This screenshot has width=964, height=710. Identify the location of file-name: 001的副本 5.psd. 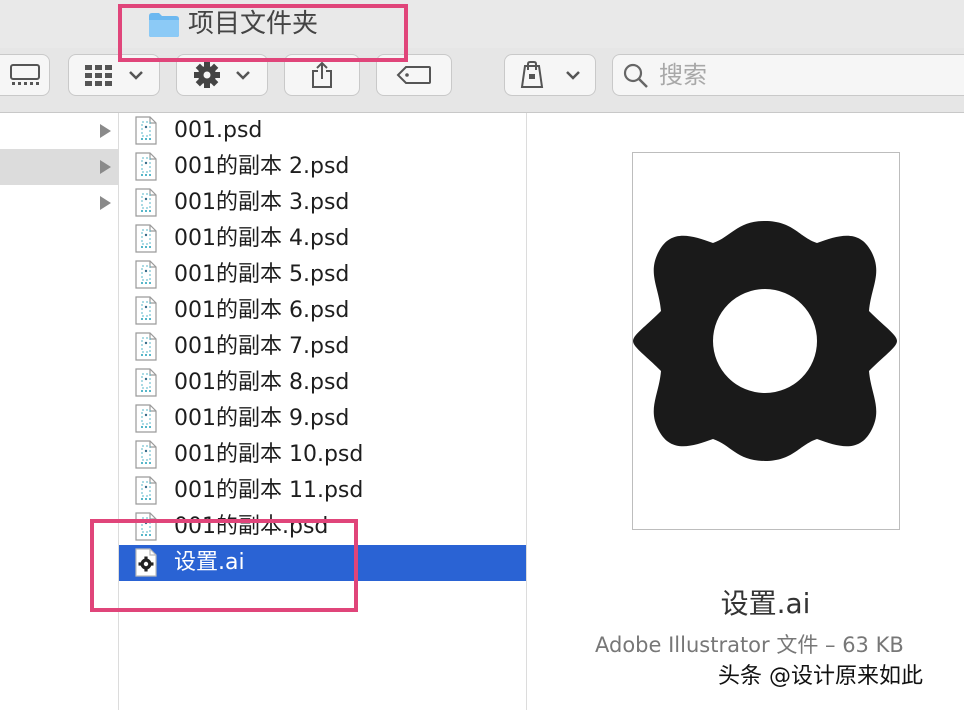
(262, 274).